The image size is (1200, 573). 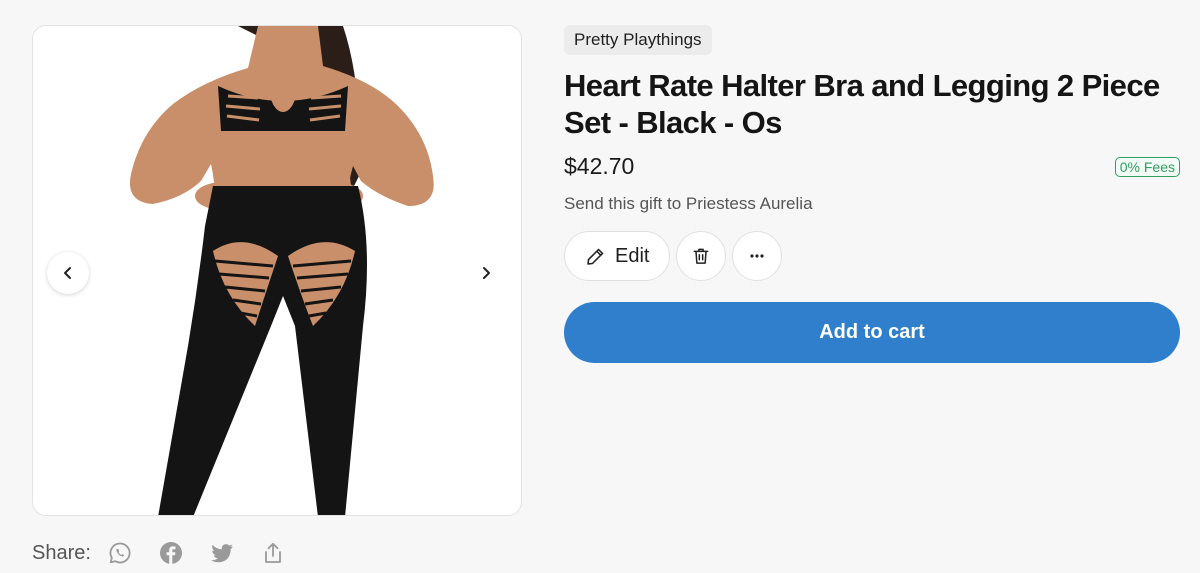 What do you see at coordinates (1147, 166) in the screenshot?
I see `fees-badge: 0% Fees` at bounding box center [1147, 166].